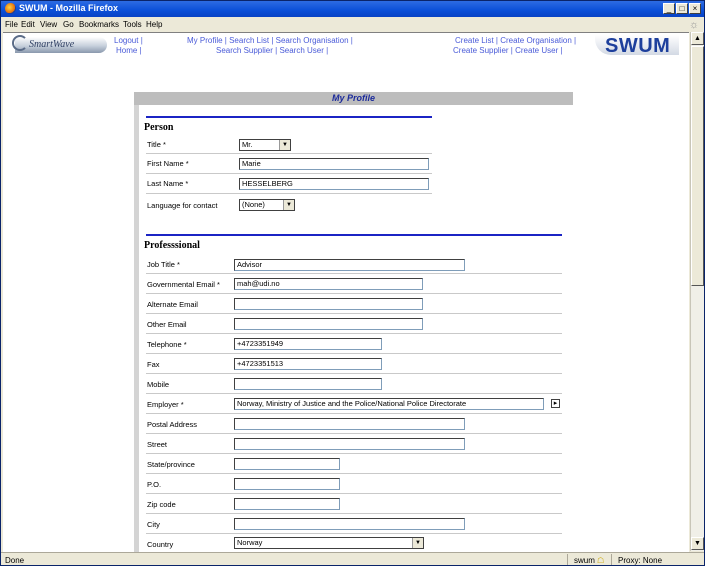 This screenshot has width=710, height=566. What do you see at coordinates (352, 25) in the screenshot?
I see `menu-bar: File Edit View Go Bookmarks Tools Help ☼` at bounding box center [352, 25].